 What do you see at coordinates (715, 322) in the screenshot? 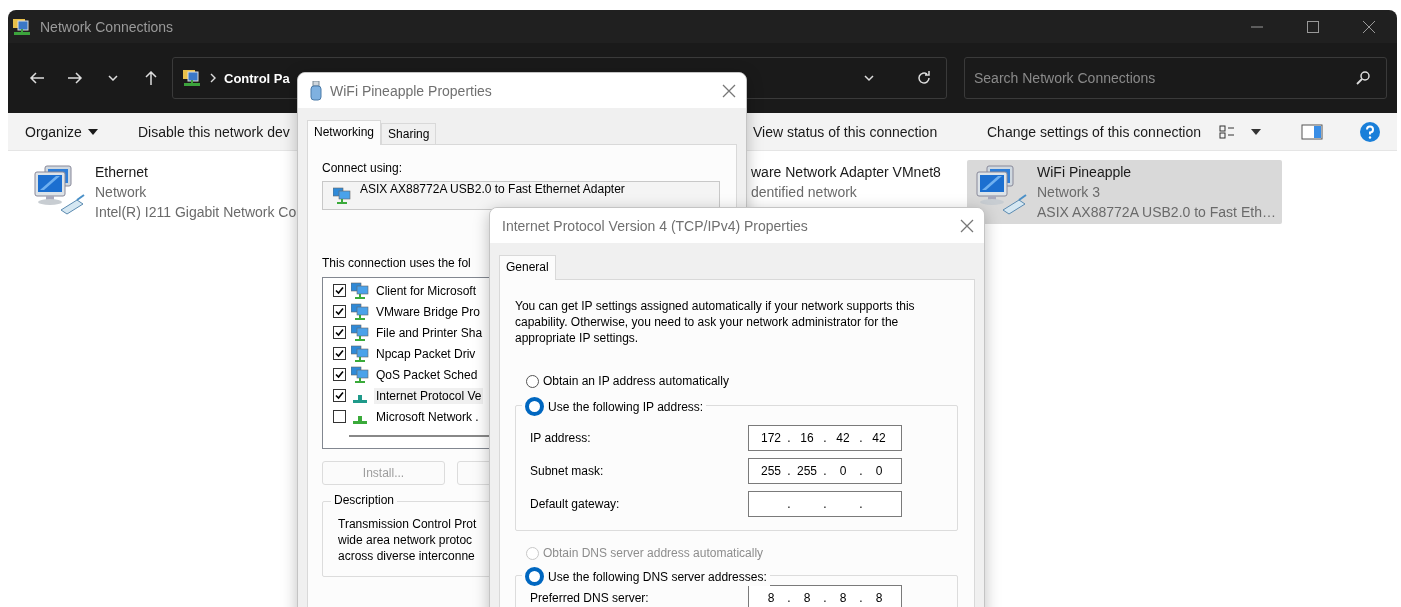
I see `intro-text: You can get IP settings assigned automatically if your network supports this capability. Otherwise, you need to ask your network administrator for the appropriate IP settings.` at bounding box center [715, 322].